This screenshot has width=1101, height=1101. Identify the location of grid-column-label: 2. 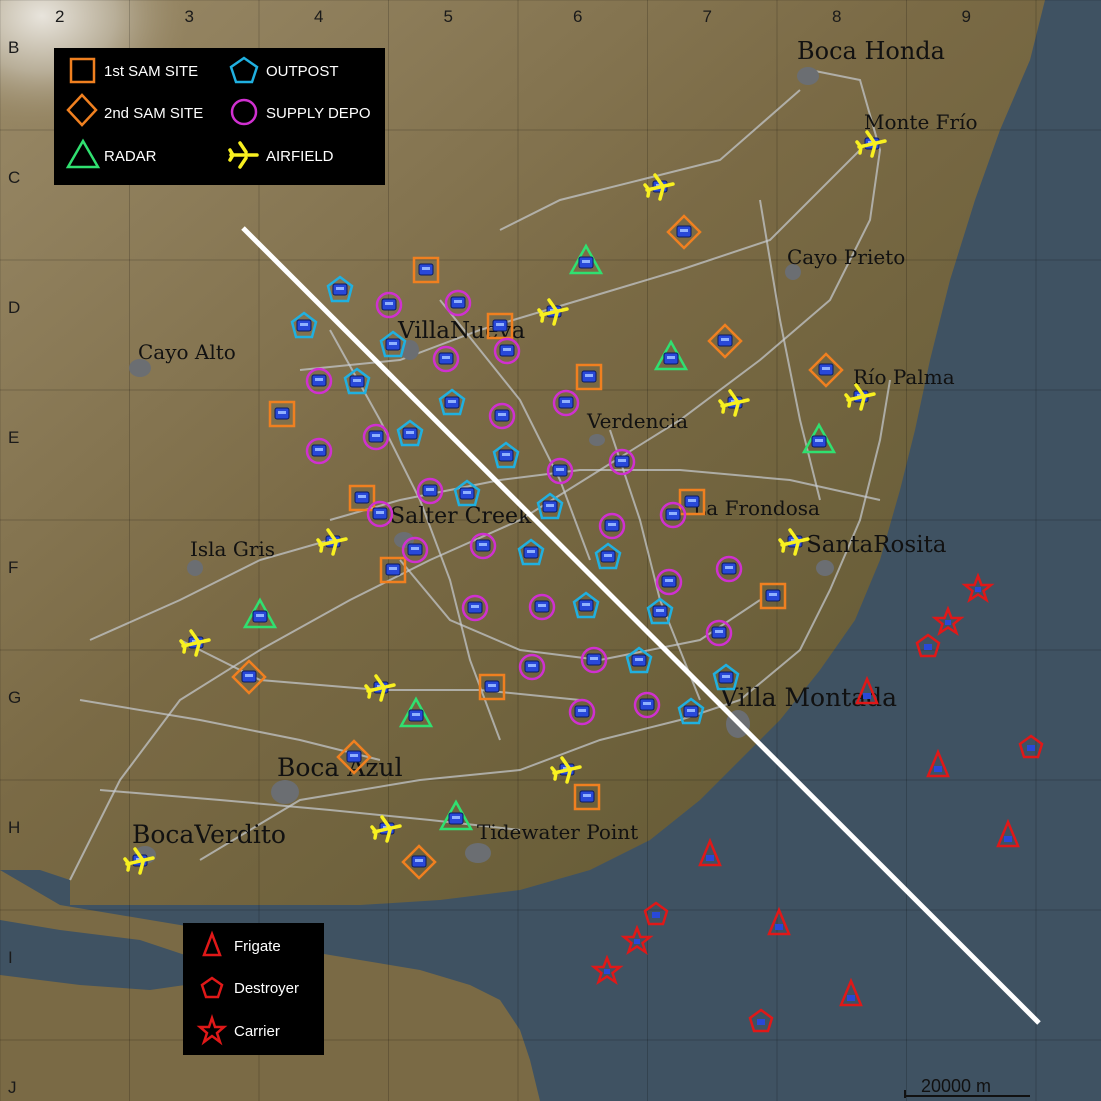
(59, 16).